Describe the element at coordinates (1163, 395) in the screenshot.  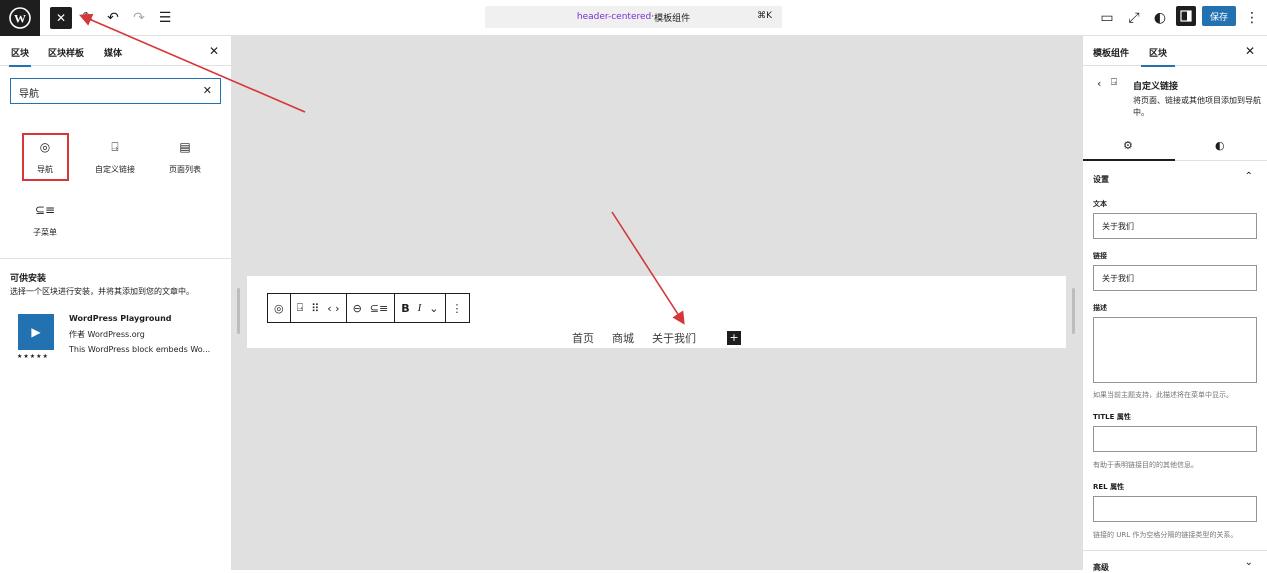
I see `description-hint: 如果当前主题支持，此描述将在菜单中显示。` at that location.